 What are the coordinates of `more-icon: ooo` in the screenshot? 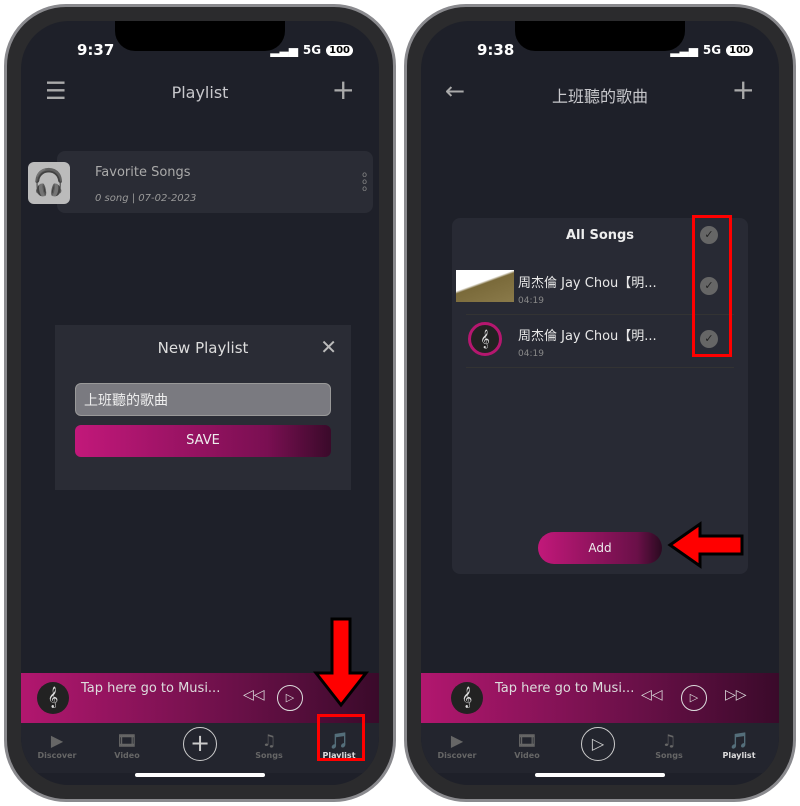 It's located at (364, 182).